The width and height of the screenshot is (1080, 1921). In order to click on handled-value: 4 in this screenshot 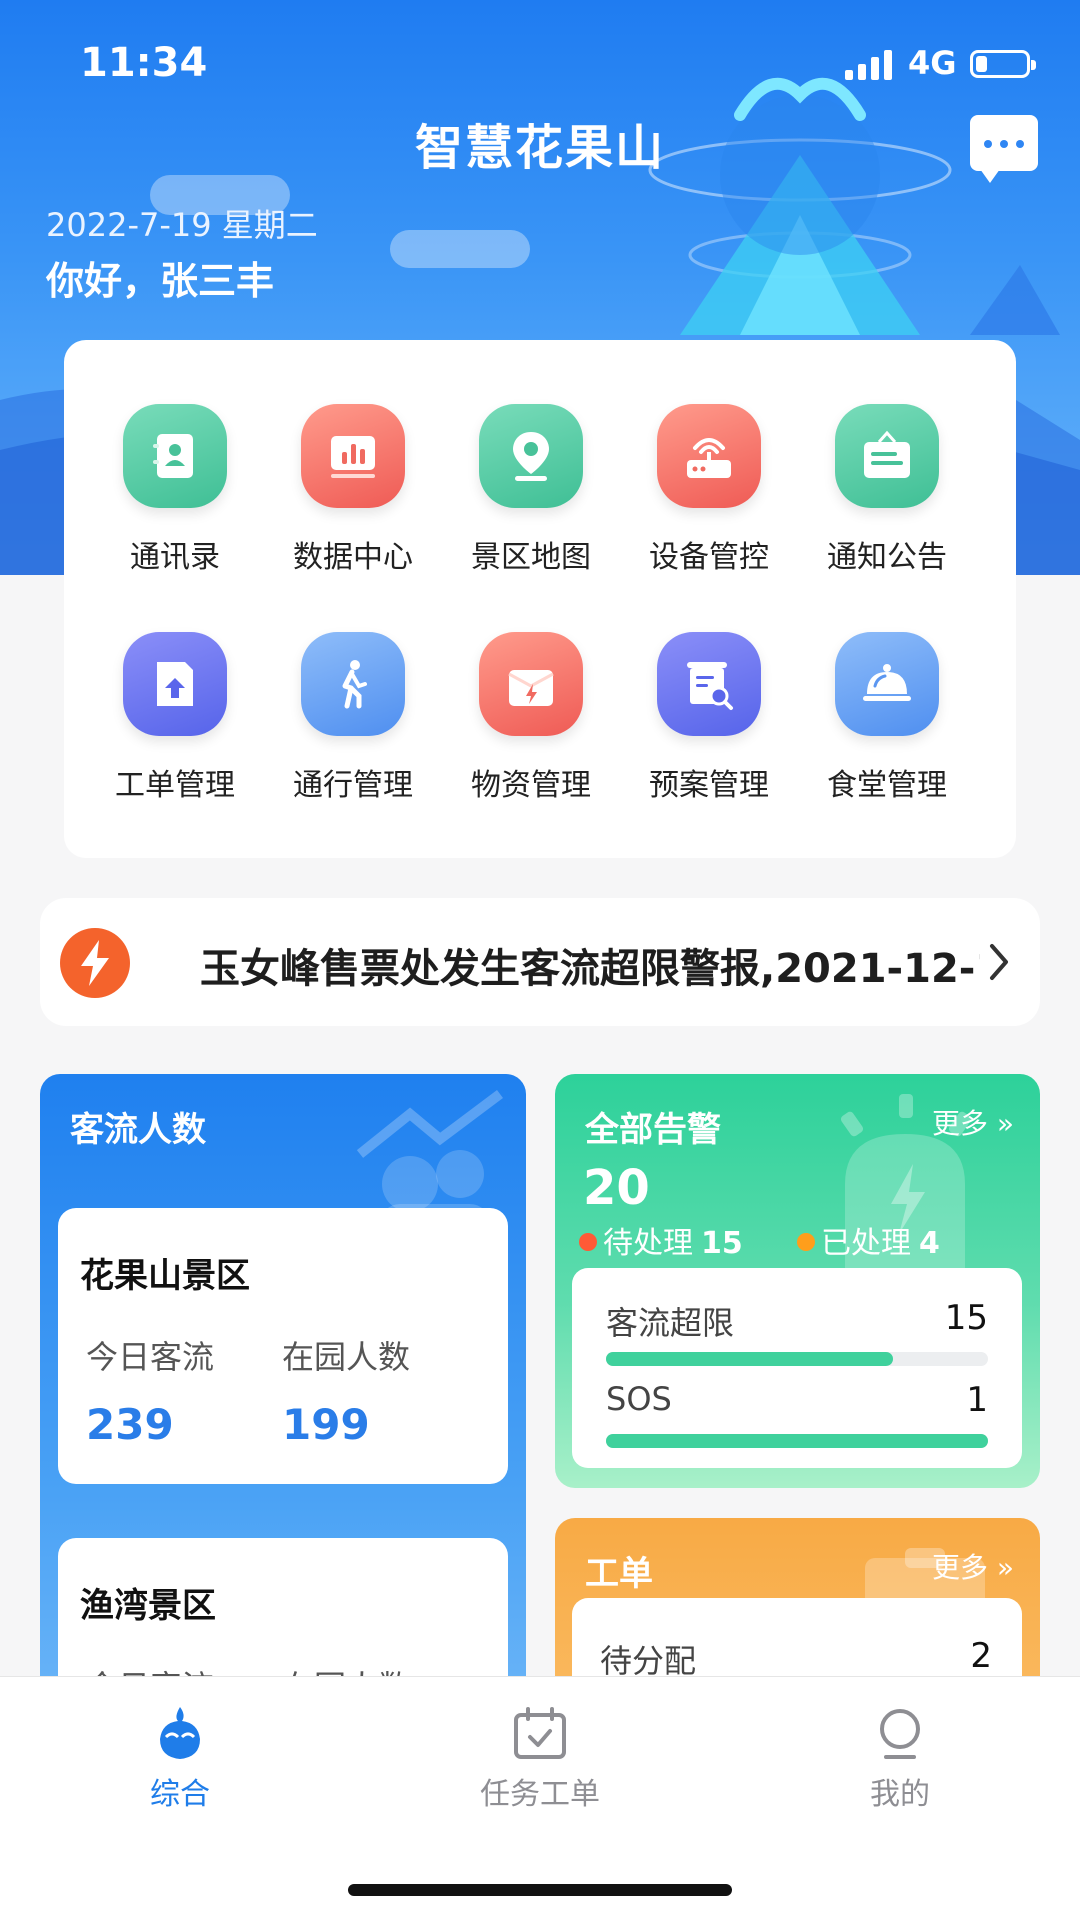, I will do `click(929, 1243)`.